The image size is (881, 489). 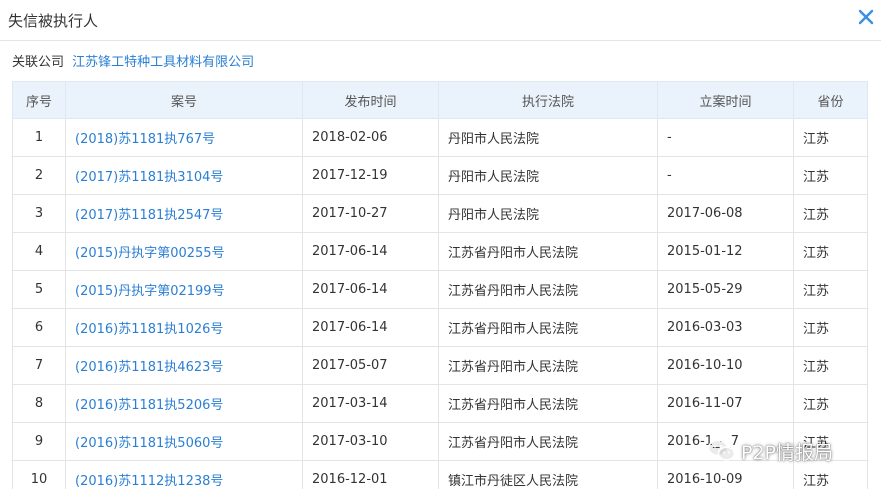 I want to click on column-header-case-number: 案号, so click(x=184, y=100).